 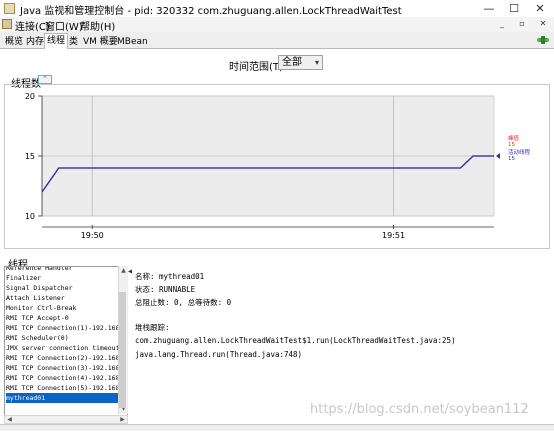 I want to click on thread-list-item: Finalizer, so click(x=63, y=278).